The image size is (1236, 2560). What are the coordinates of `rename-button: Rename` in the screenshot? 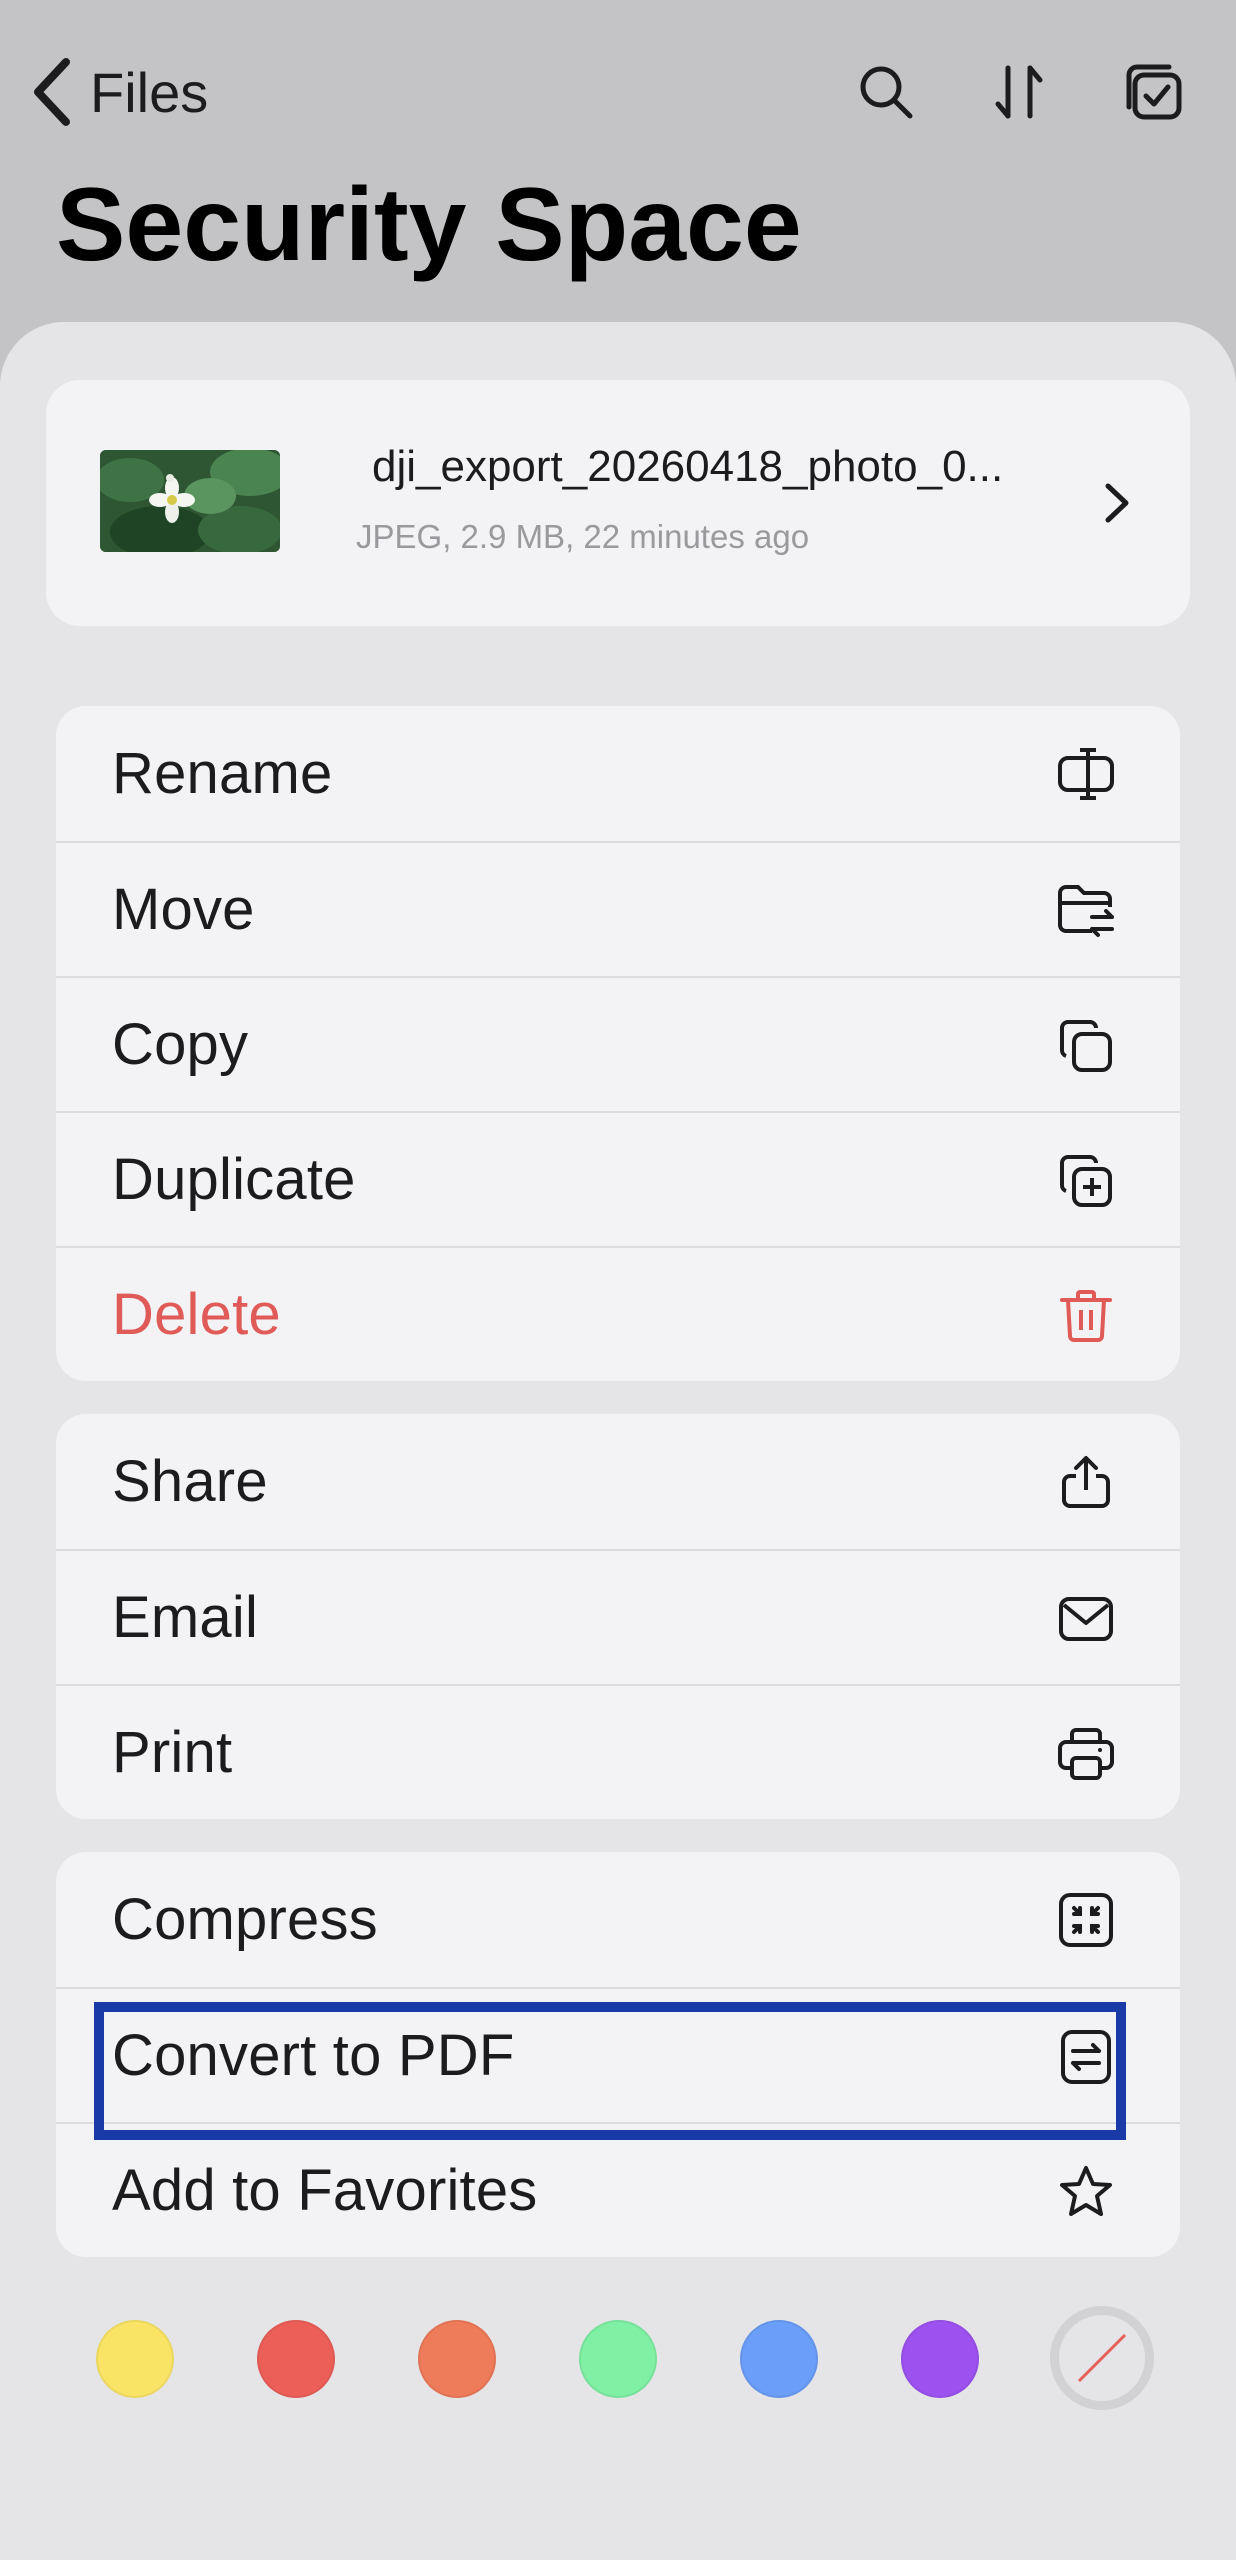 It's located at (618, 773).